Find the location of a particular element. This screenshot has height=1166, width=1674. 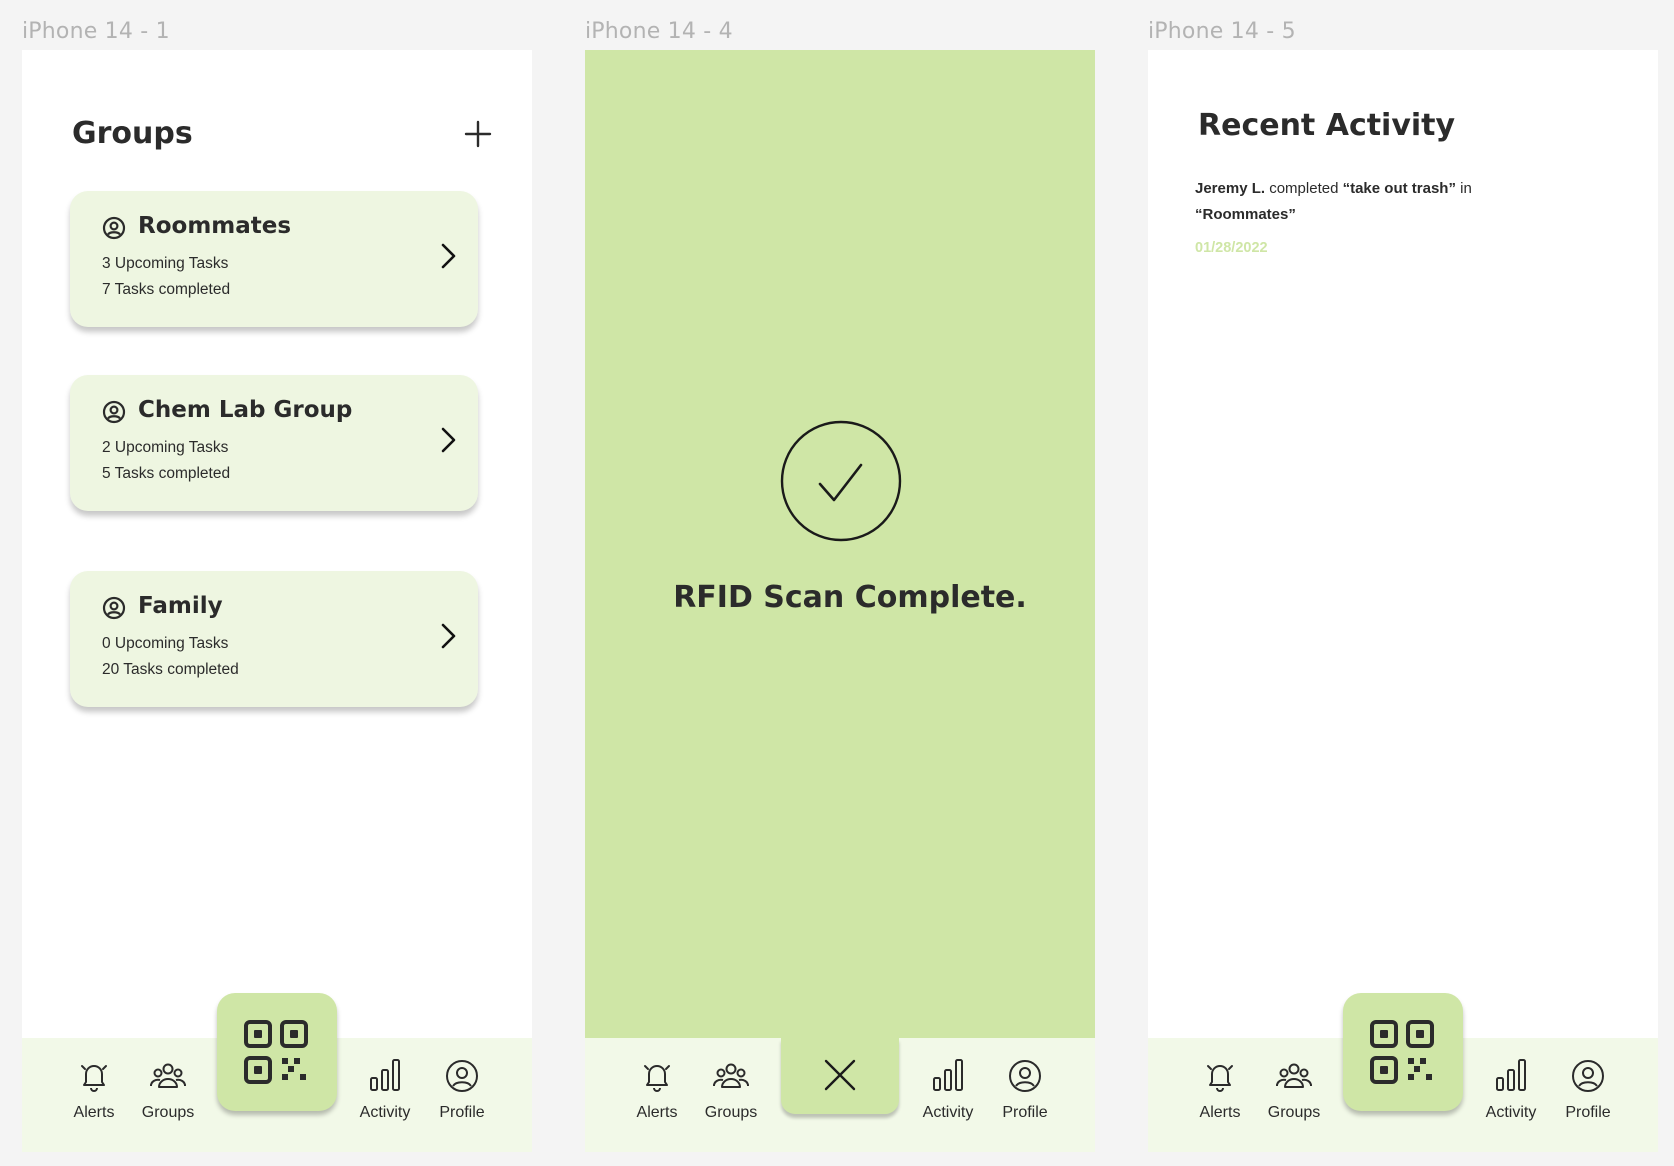

activity-task: “take out trash” is located at coordinates (1399, 188).